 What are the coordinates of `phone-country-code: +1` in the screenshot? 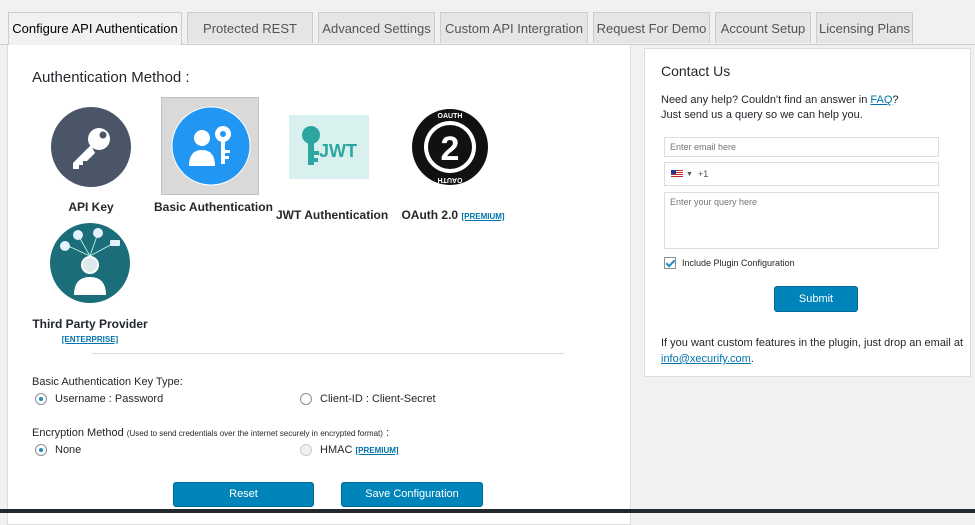 It's located at (703, 174).